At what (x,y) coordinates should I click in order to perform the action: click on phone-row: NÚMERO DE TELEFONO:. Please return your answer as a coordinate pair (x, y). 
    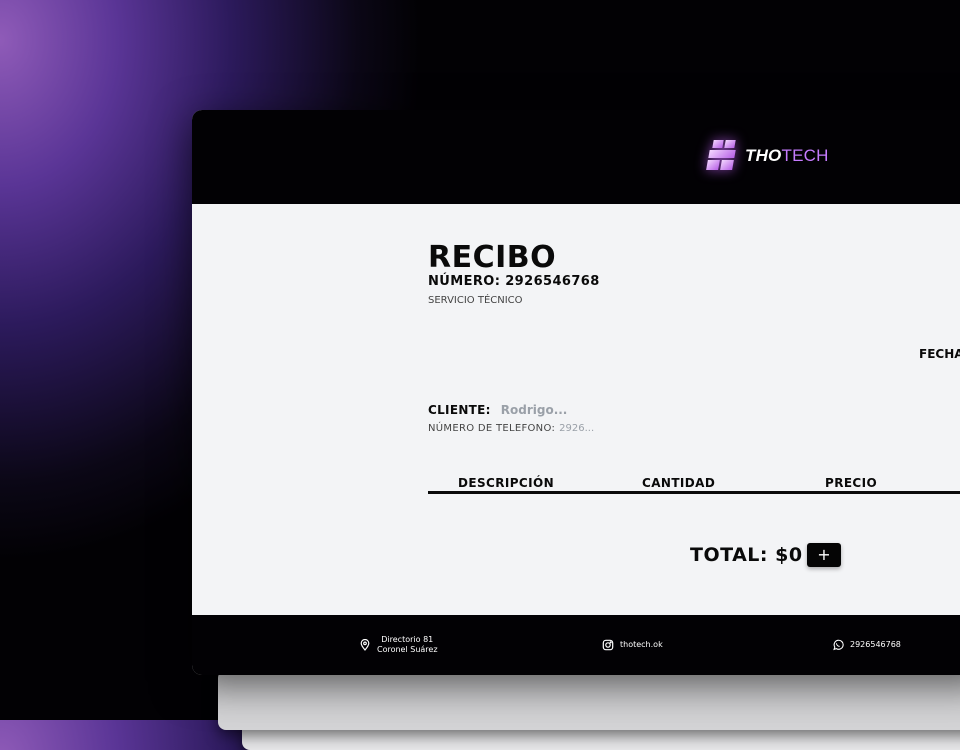
    Looking at the image, I should click on (539, 428).